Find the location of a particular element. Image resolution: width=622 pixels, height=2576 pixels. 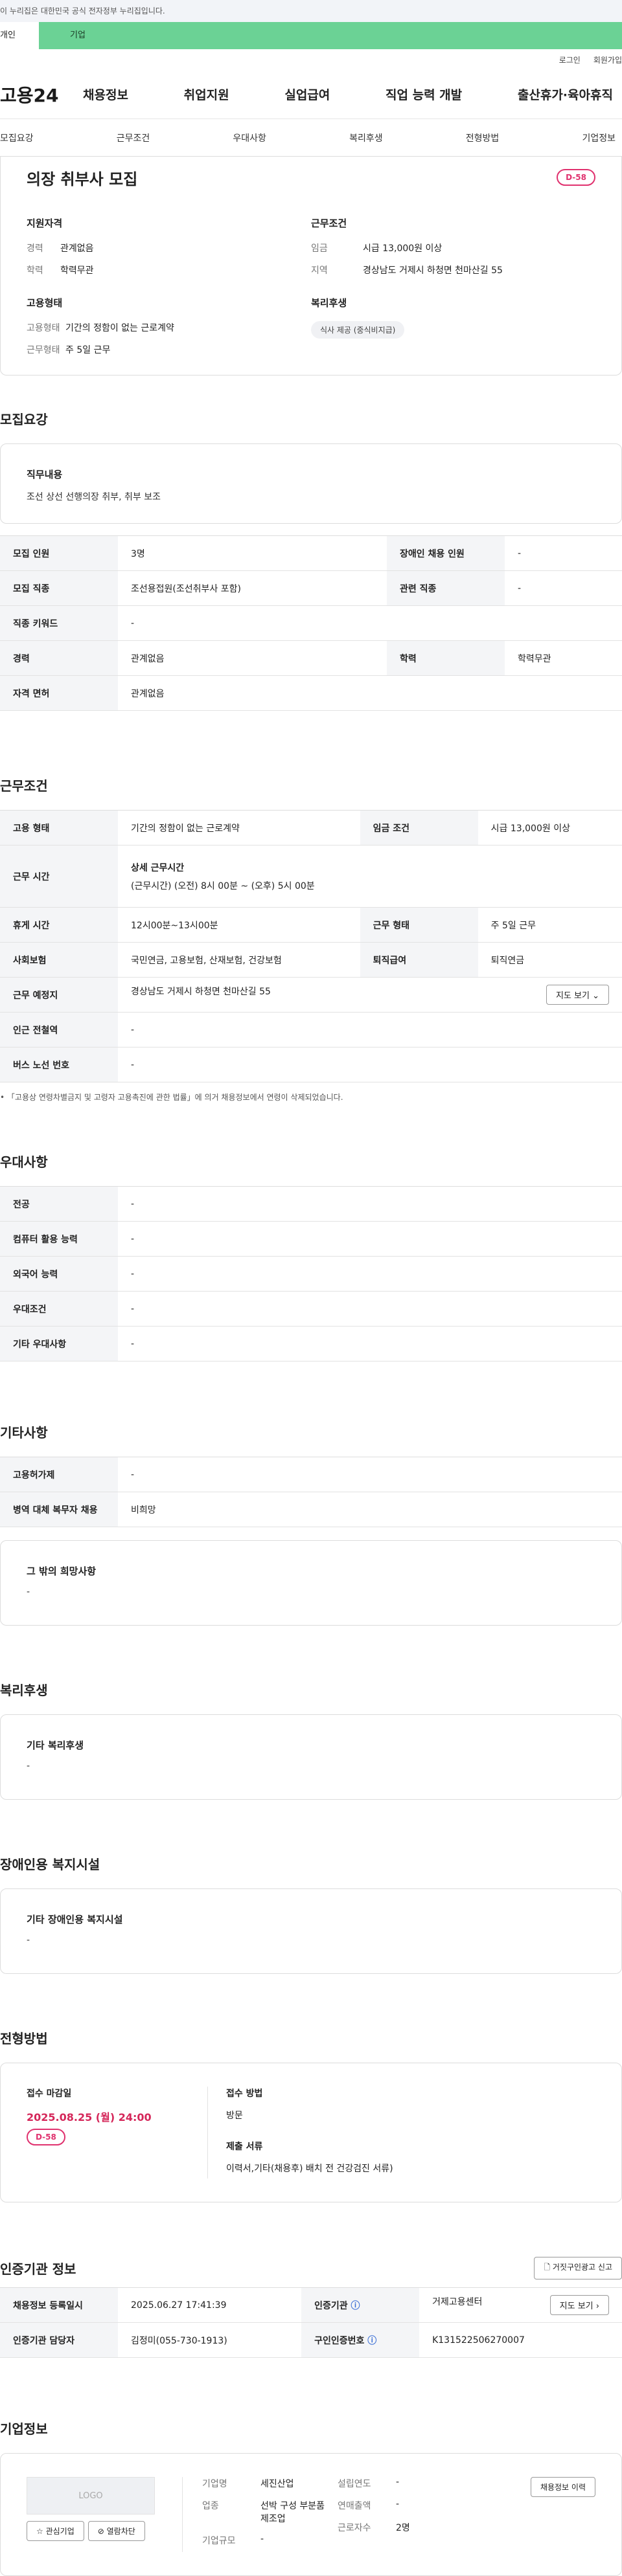

label: 근로자수 is located at coordinates (354, 2528).